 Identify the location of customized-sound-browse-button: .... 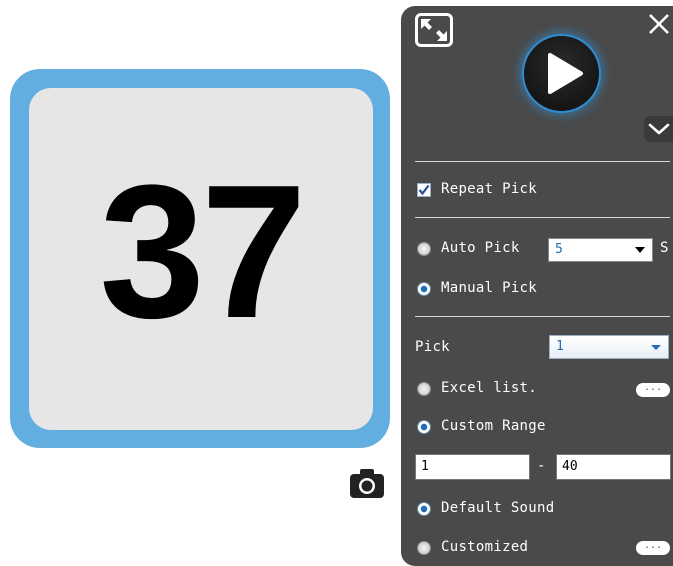
(653, 548).